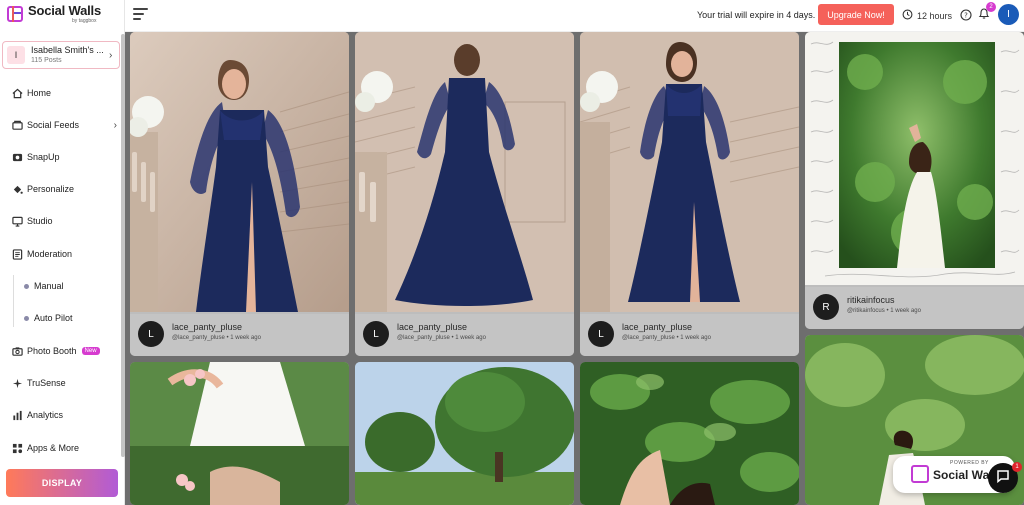 This screenshot has width=1024, height=505. What do you see at coordinates (17, 448) in the screenshot?
I see `apps-grid-icon` at bounding box center [17, 448].